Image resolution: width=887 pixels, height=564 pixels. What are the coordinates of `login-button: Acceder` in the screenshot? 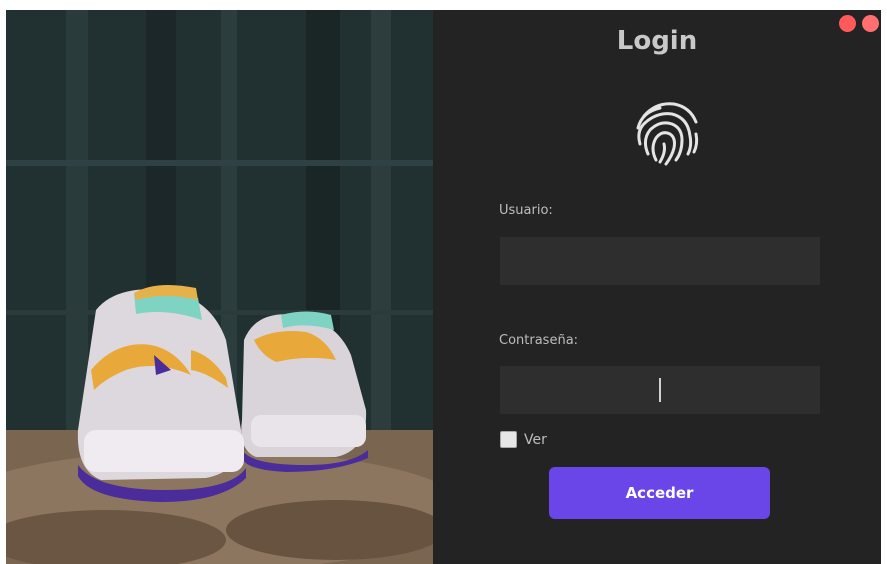 It's located at (659, 493).